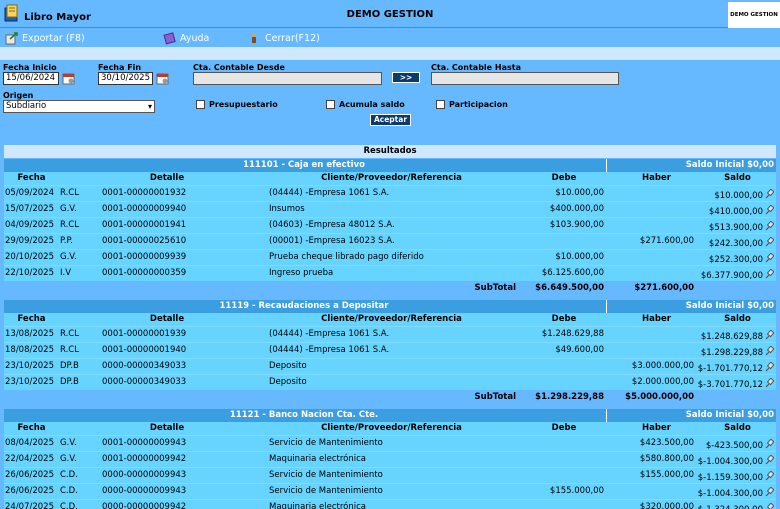  I want to click on row-saldo: $-1.159.300,00, so click(730, 478).